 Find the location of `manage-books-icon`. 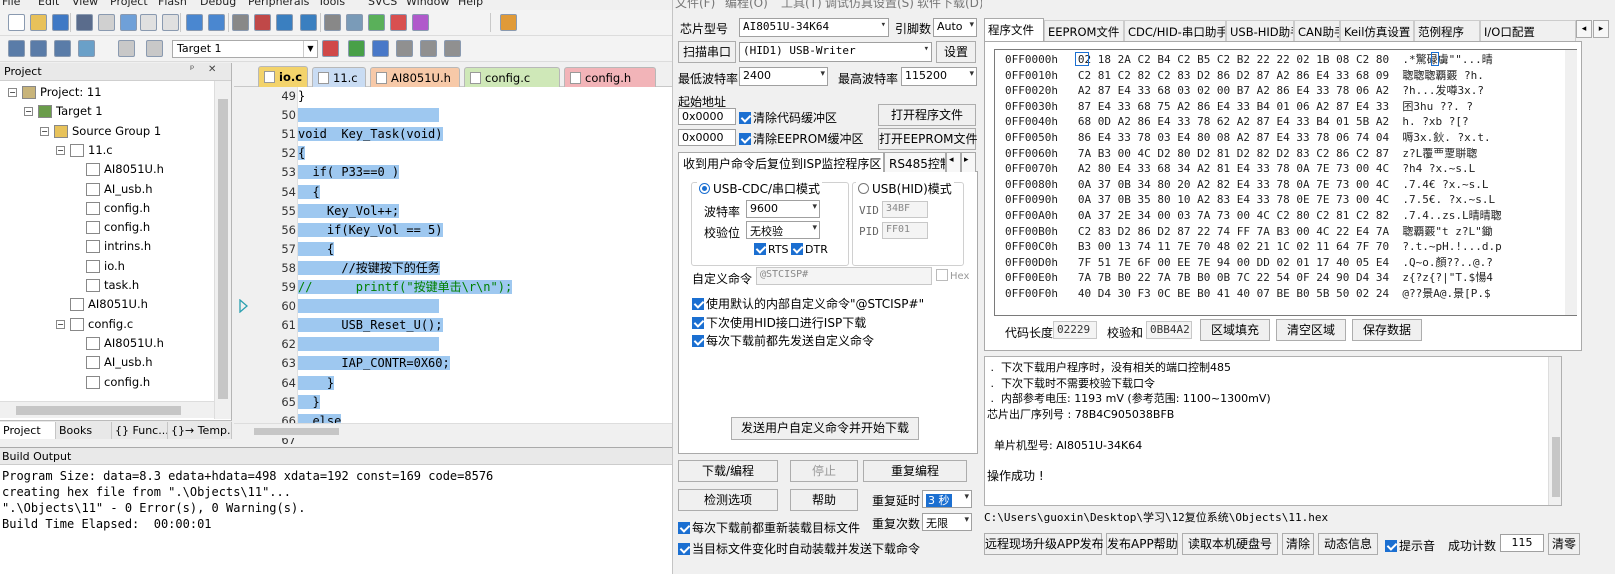

manage-books-icon is located at coordinates (452, 48).